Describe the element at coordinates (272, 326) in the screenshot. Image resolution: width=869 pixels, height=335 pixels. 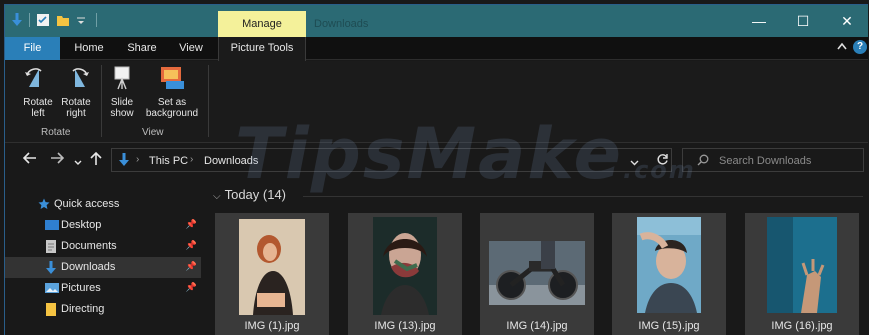
I see `file-name: IMG (1).jpg` at that location.